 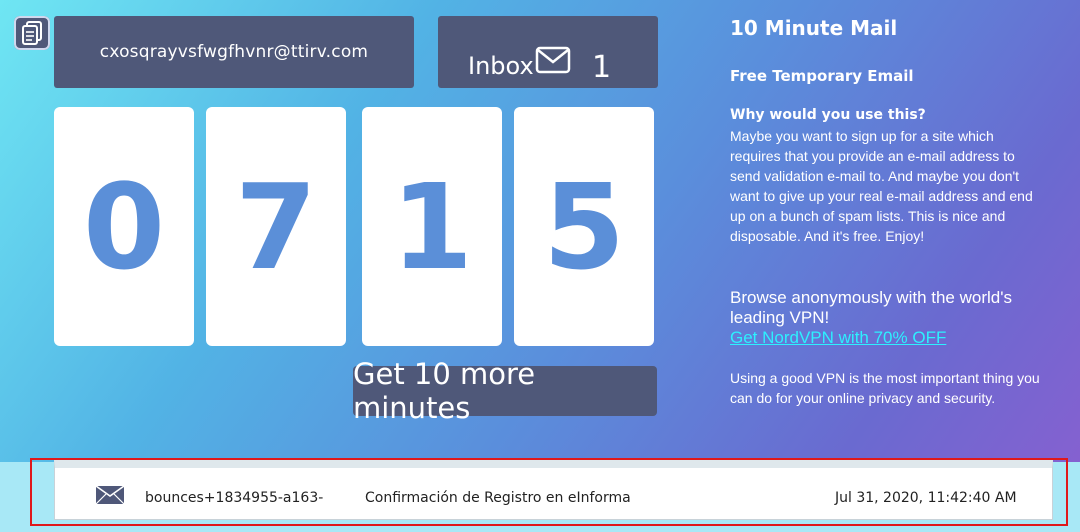 What do you see at coordinates (814, 28) in the screenshot?
I see `site-title: 10 Minute Mail` at bounding box center [814, 28].